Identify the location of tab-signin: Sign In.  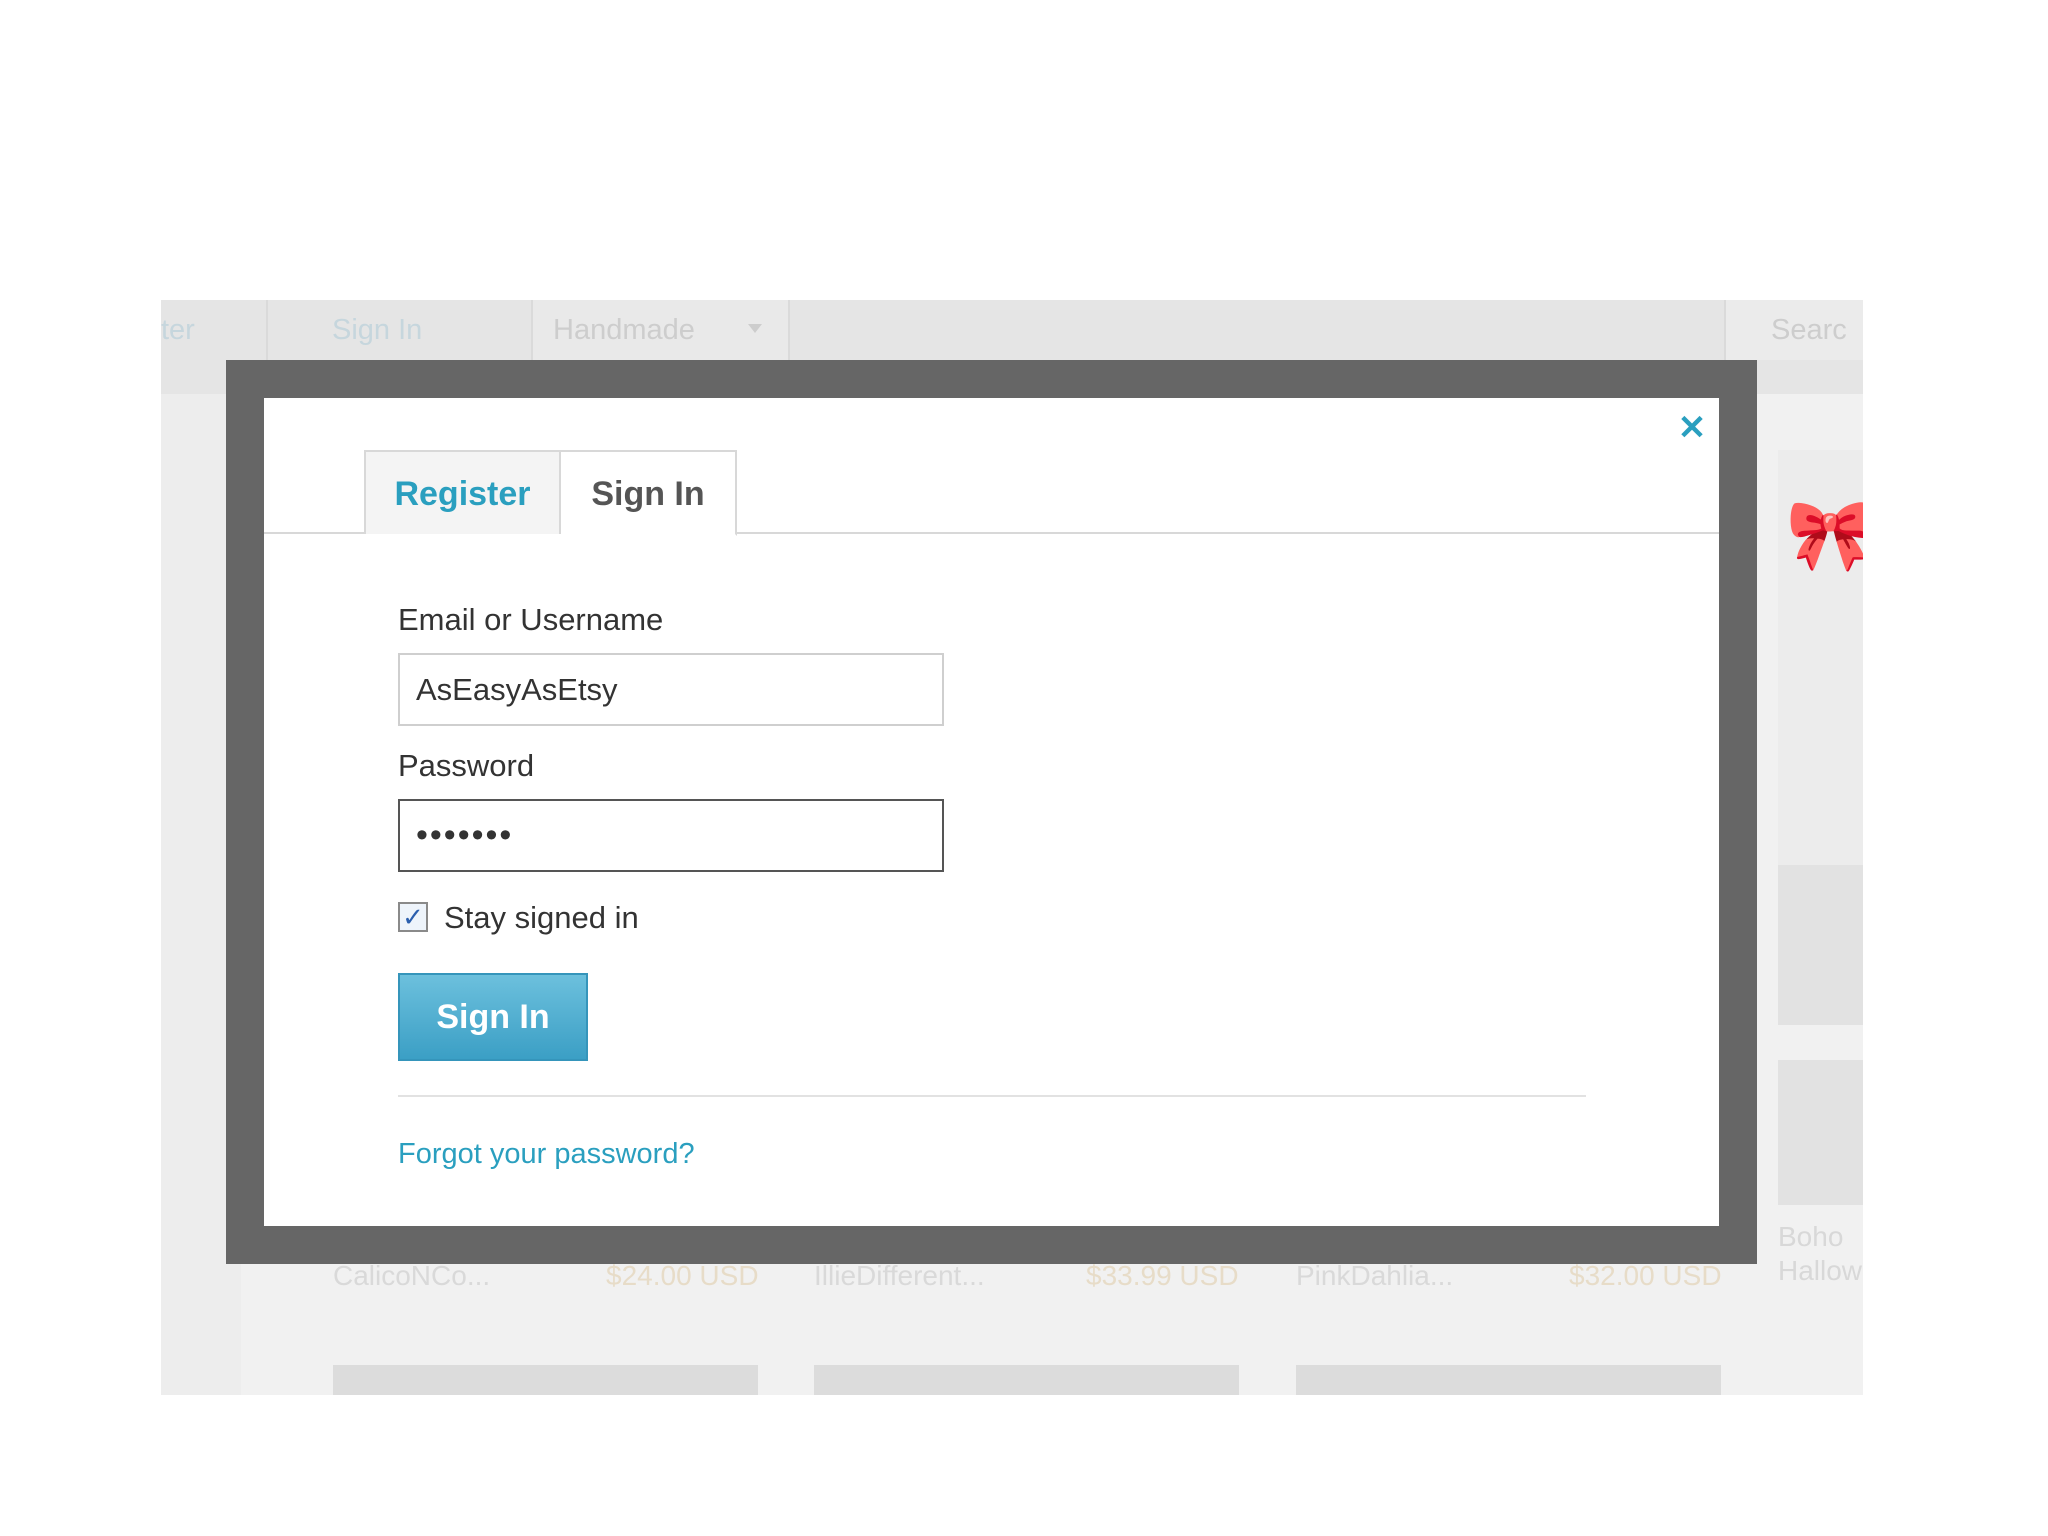
(649, 493).